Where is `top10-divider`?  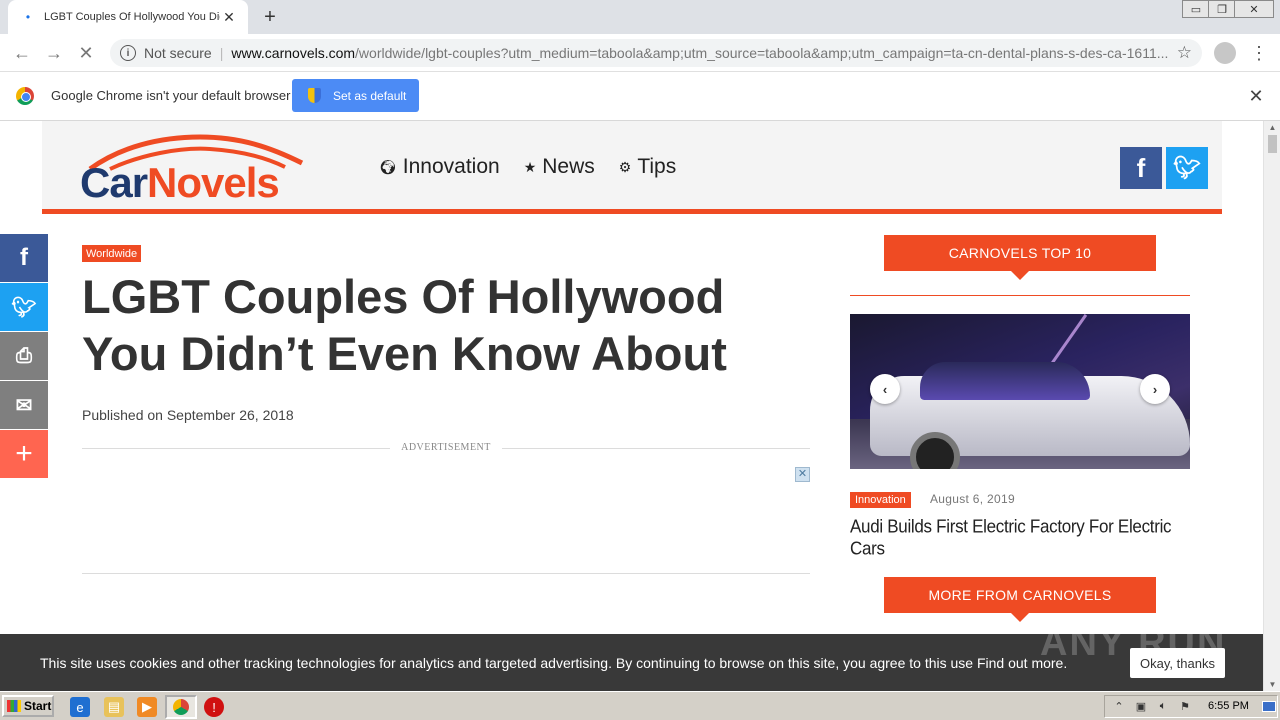 top10-divider is located at coordinates (1020, 295).